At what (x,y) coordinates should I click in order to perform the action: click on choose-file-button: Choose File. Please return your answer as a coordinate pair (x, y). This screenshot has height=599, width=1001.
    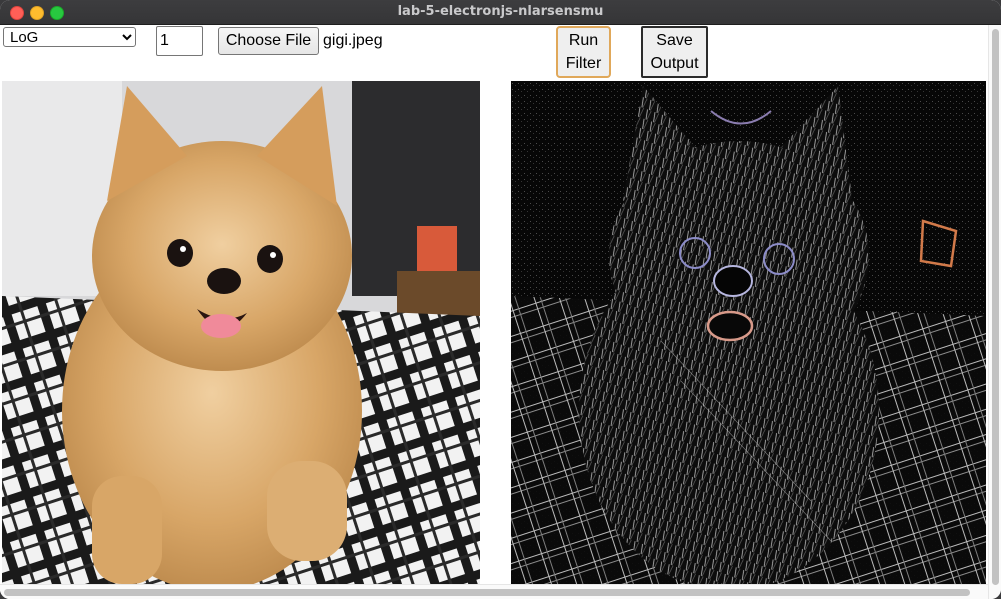
    Looking at the image, I should click on (268, 41).